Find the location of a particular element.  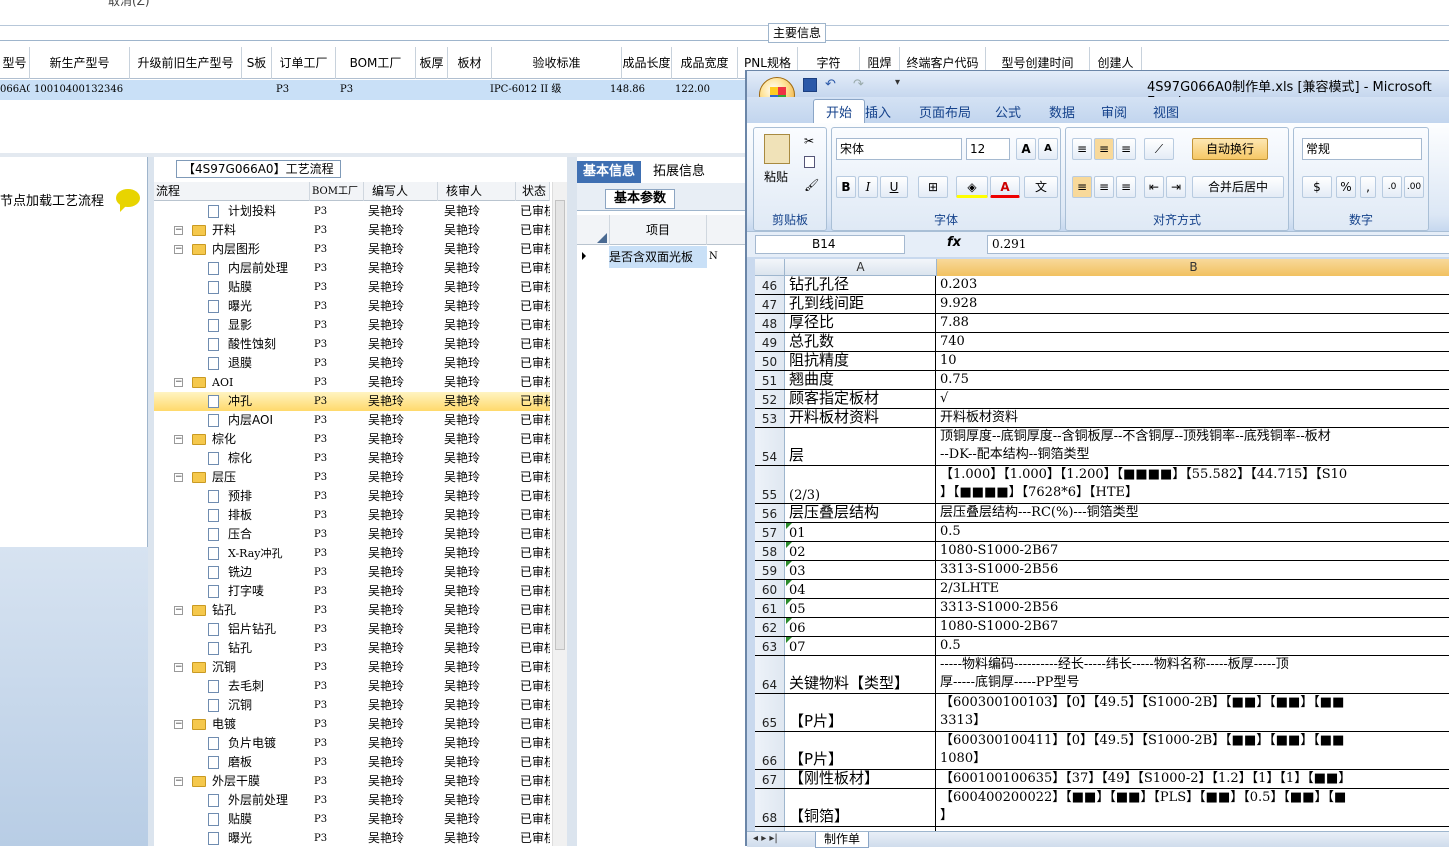

cell-b: 3313-S1000-2B56 is located at coordinates (1193, 608).